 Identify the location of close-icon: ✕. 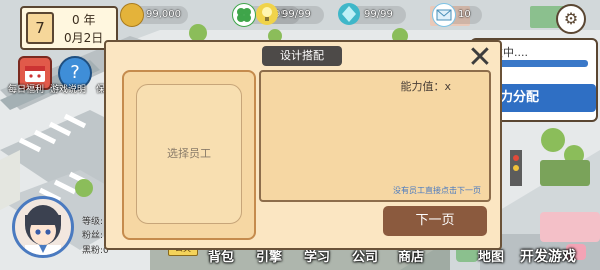
(480, 58).